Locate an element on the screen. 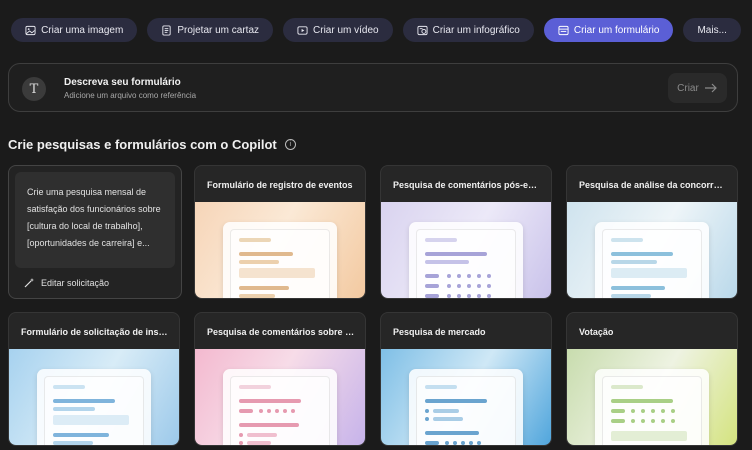  edit-label: Editar solicitação is located at coordinates (75, 283).